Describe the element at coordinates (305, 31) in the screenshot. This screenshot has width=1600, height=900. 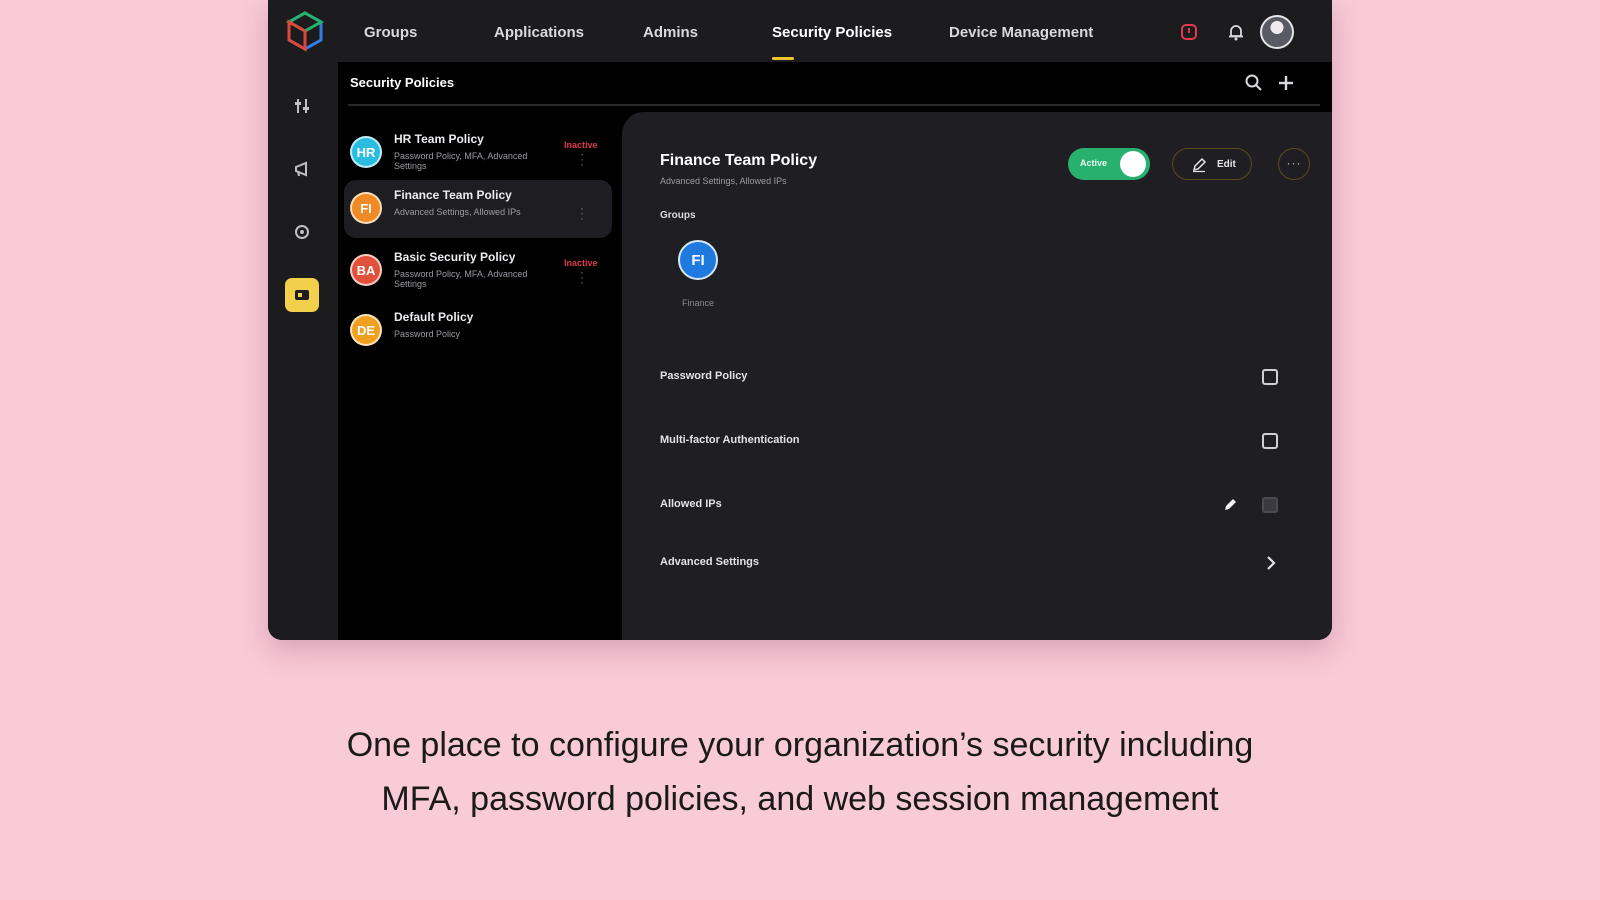
I see `app-logo-icon` at that location.